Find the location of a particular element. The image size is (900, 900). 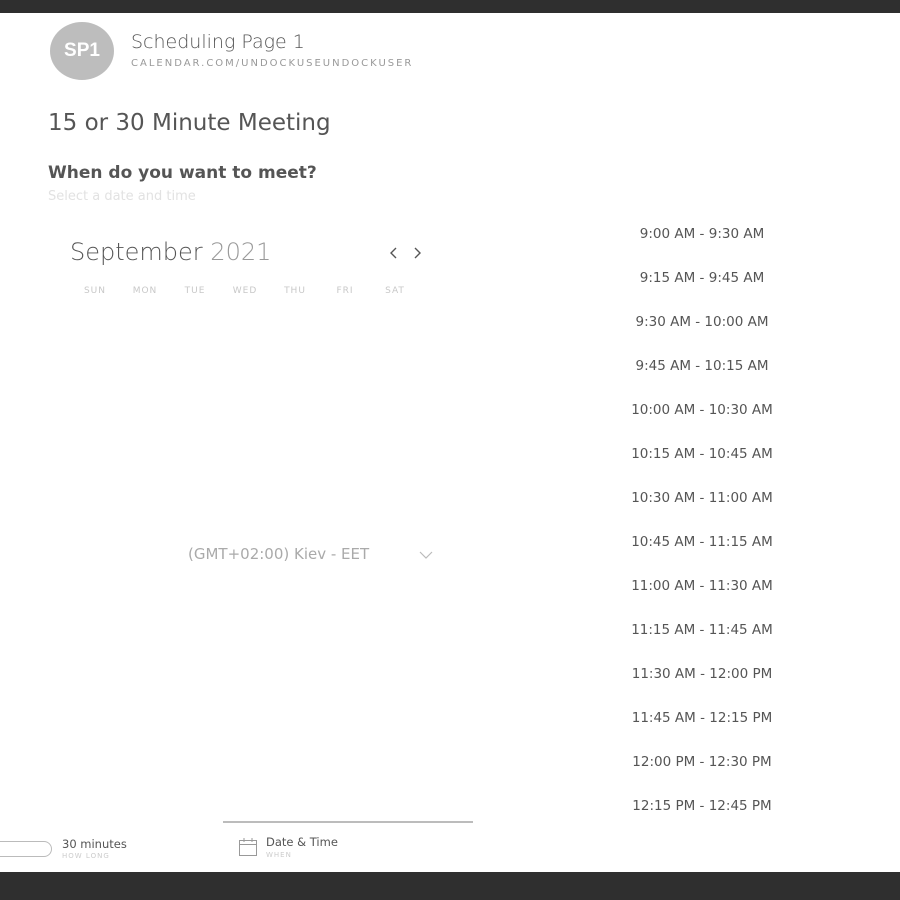

calendar-month-label: September 2021 is located at coordinates (170, 252).